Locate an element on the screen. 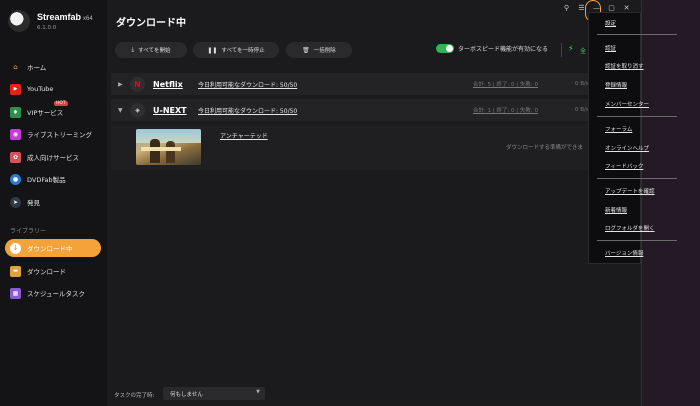 This screenshot has height=406, width=700. sidebar-item-label: 発見 is located at coordinates (33, 203).